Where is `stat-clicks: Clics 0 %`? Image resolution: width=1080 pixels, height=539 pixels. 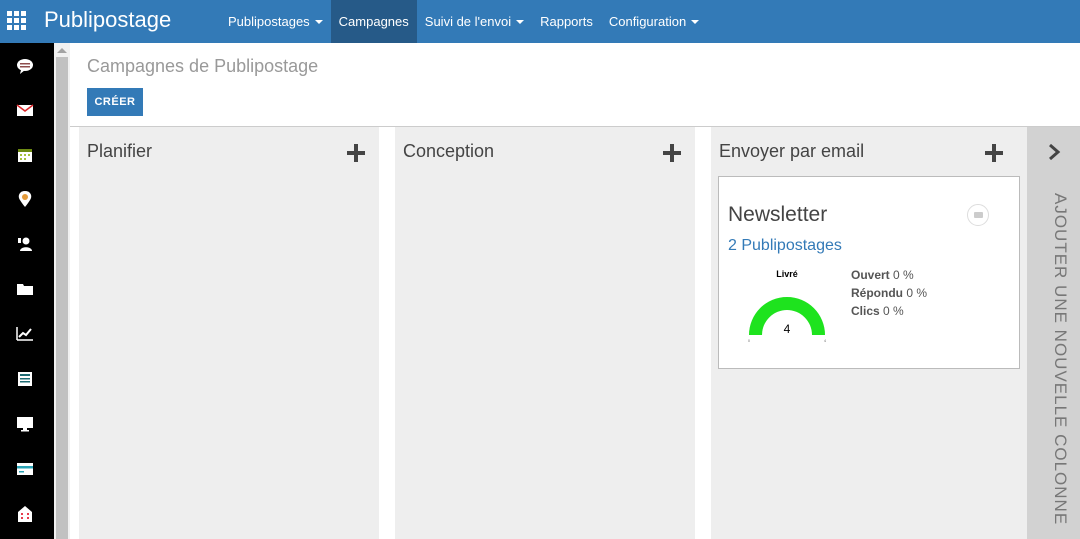 stat-clicks: Clics 0 % is located at coordinates (889, 311).